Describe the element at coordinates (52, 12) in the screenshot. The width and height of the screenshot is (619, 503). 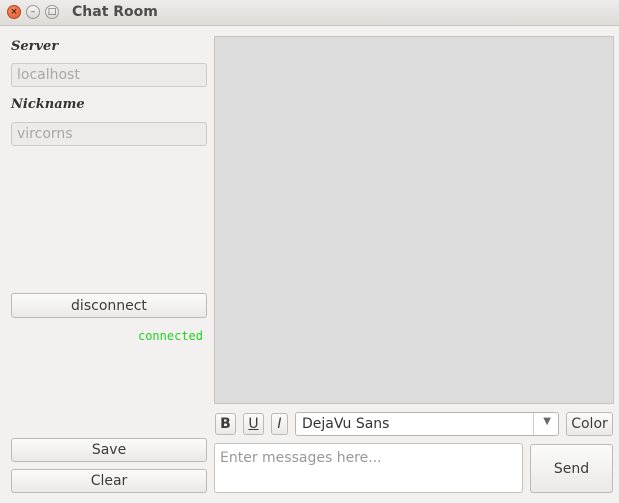
I see `maximize-icon: □` at that location.